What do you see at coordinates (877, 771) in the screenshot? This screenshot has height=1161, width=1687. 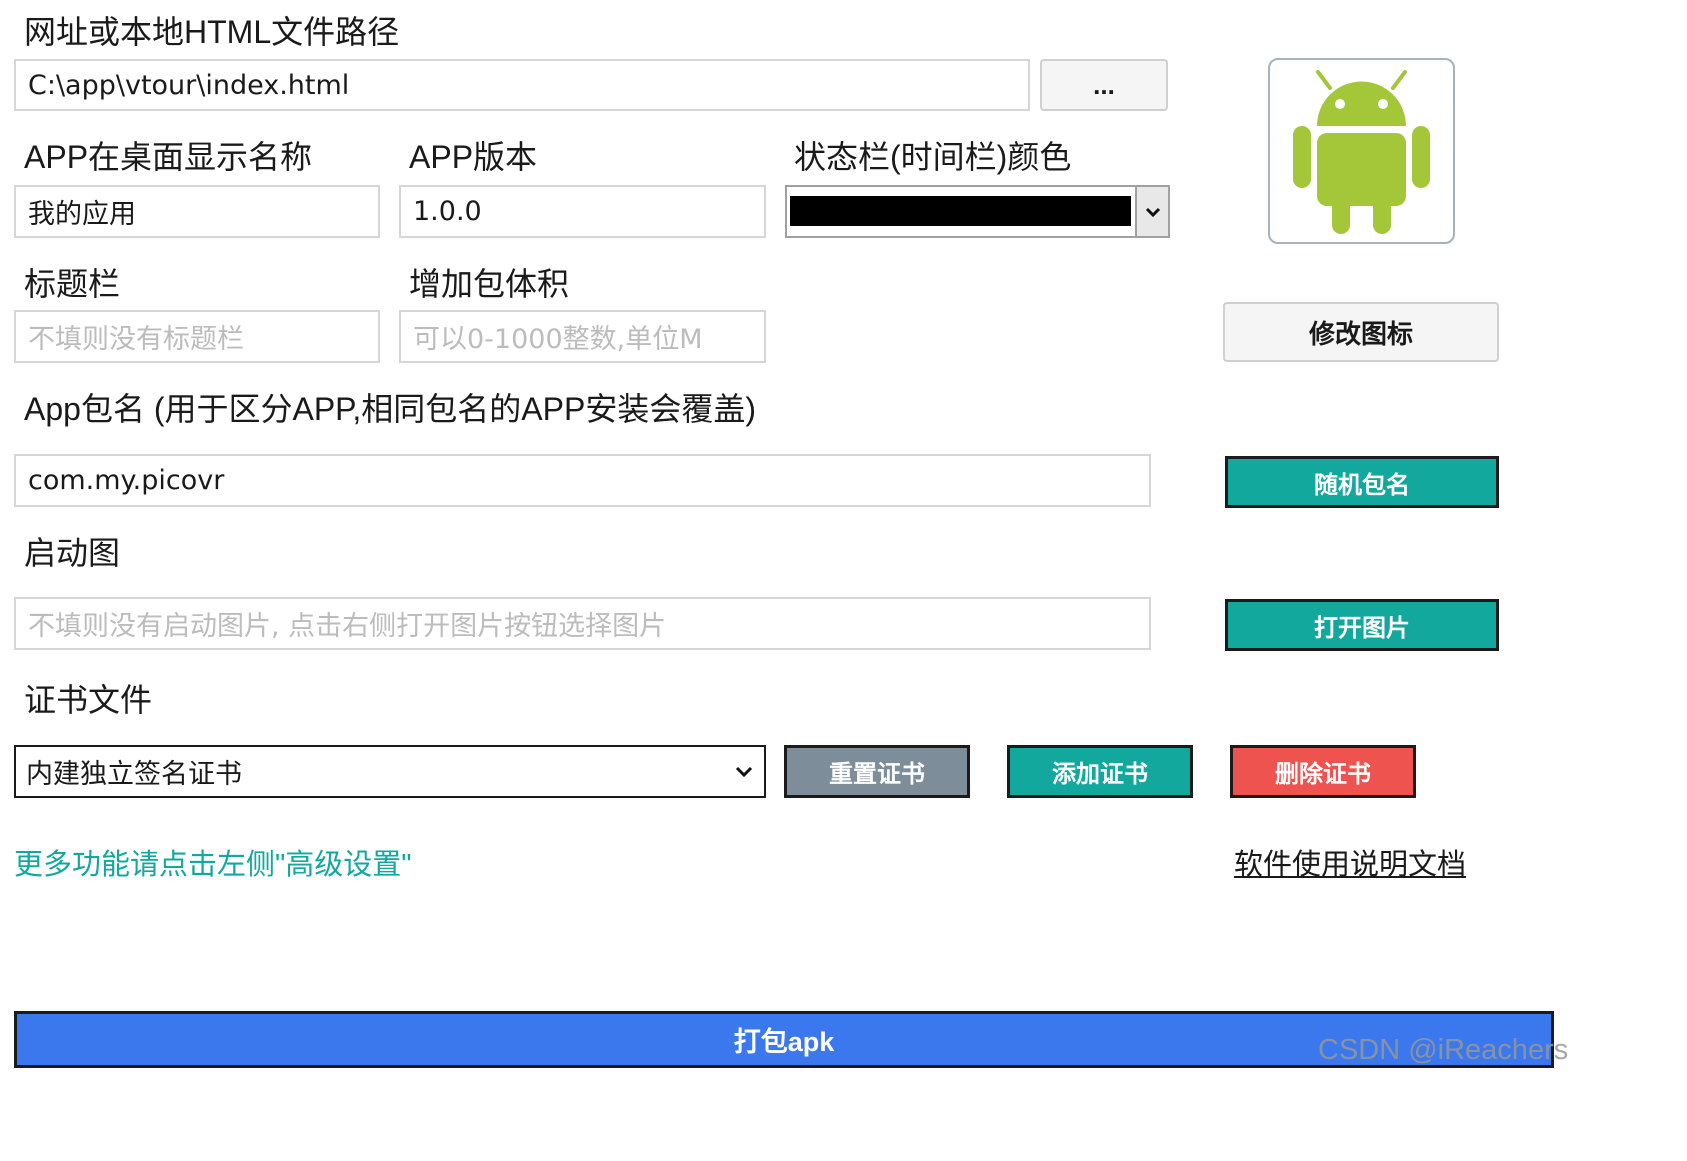 I see `reset-certificate-button: 重置证书` at bounding box center [877, 771].